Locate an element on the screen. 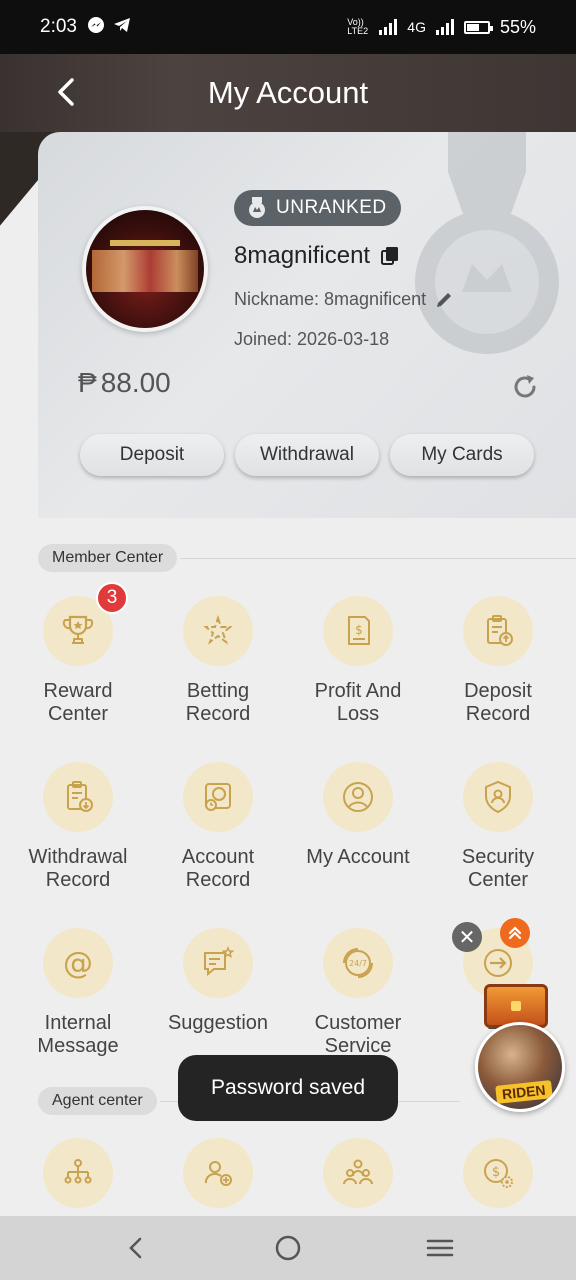  username: 8magnificent is located at coordinates (317, 256).